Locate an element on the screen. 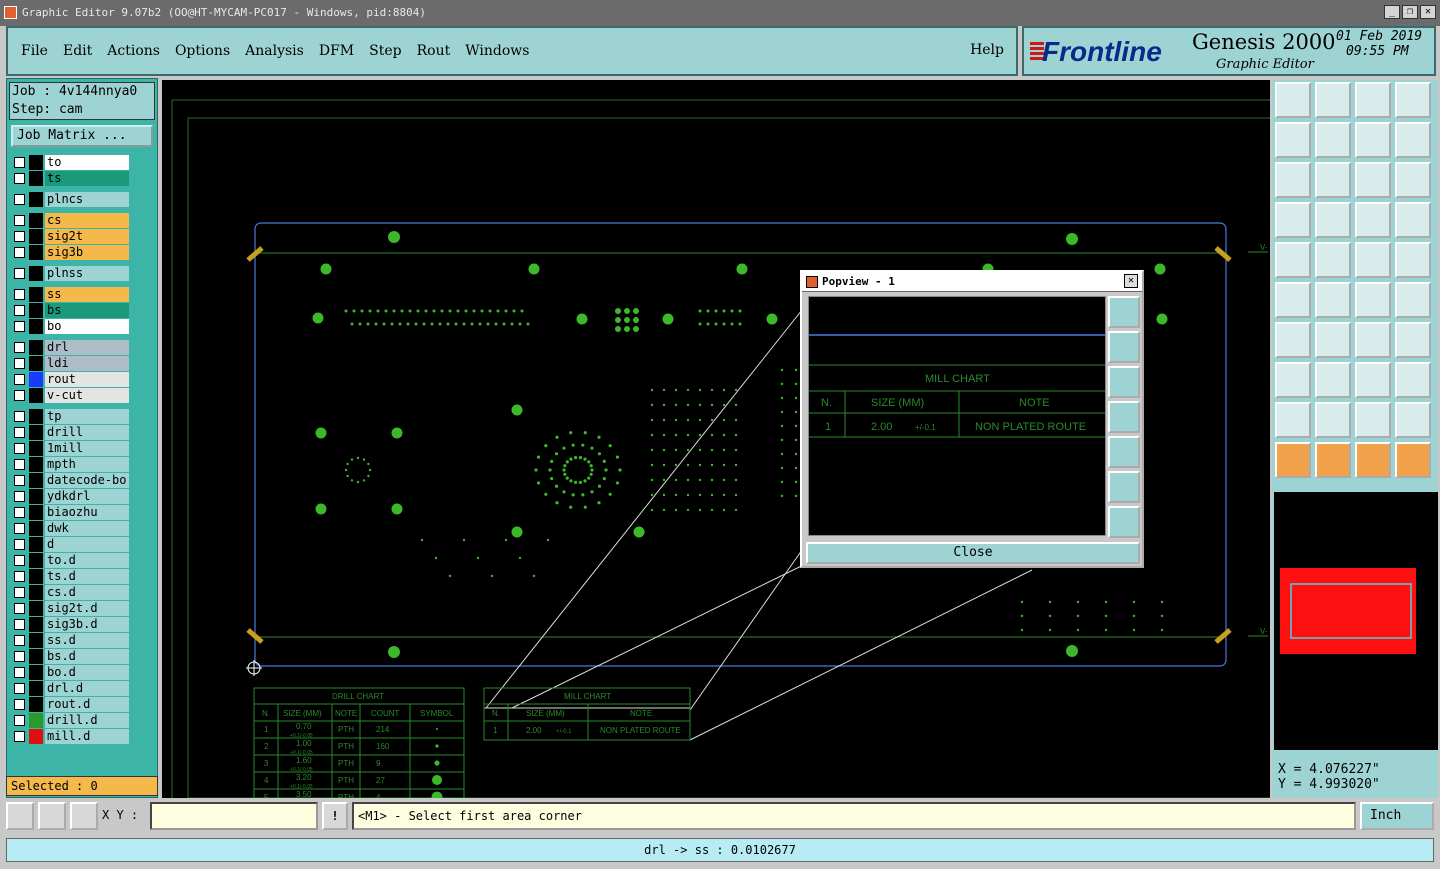 The image size is (1440, 869). layer-name: d is located at coordinates (87, 544).